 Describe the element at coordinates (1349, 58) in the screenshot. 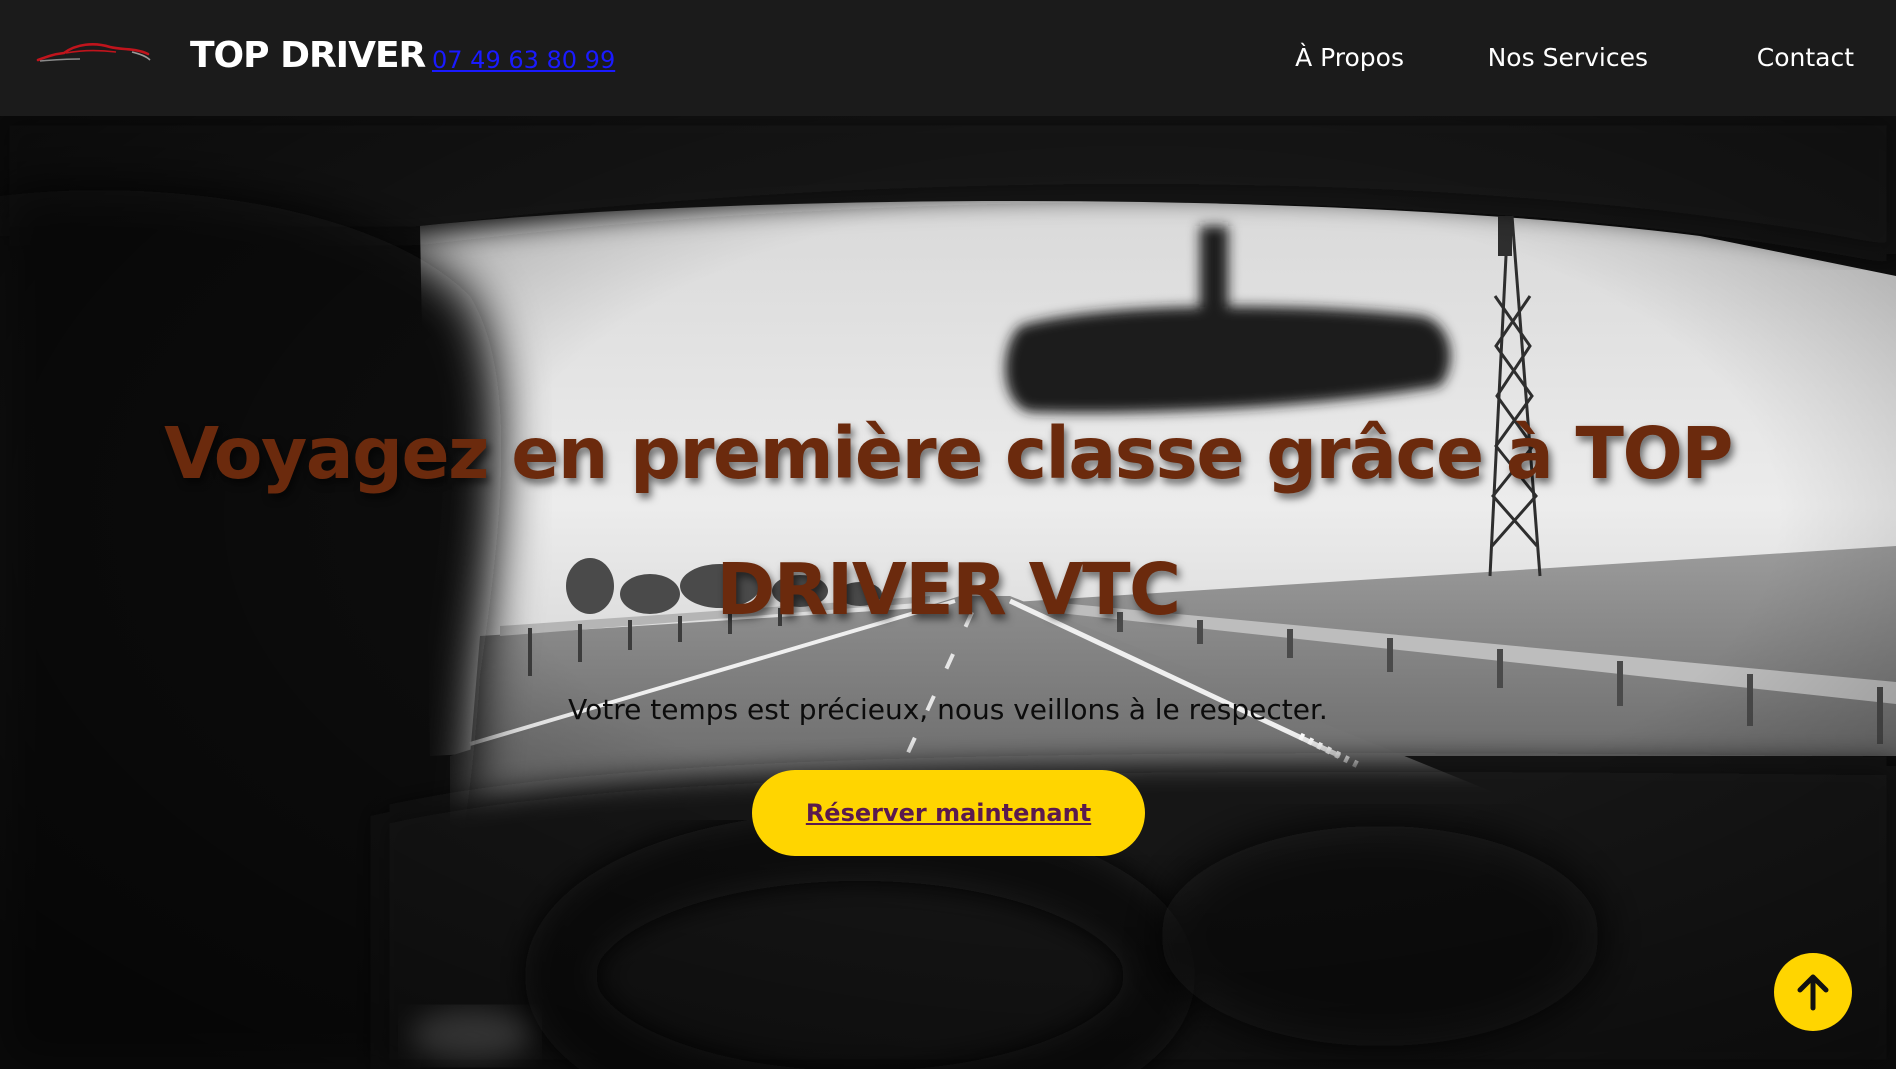

I see `nav-link-a-propos: À Propos` at that location.